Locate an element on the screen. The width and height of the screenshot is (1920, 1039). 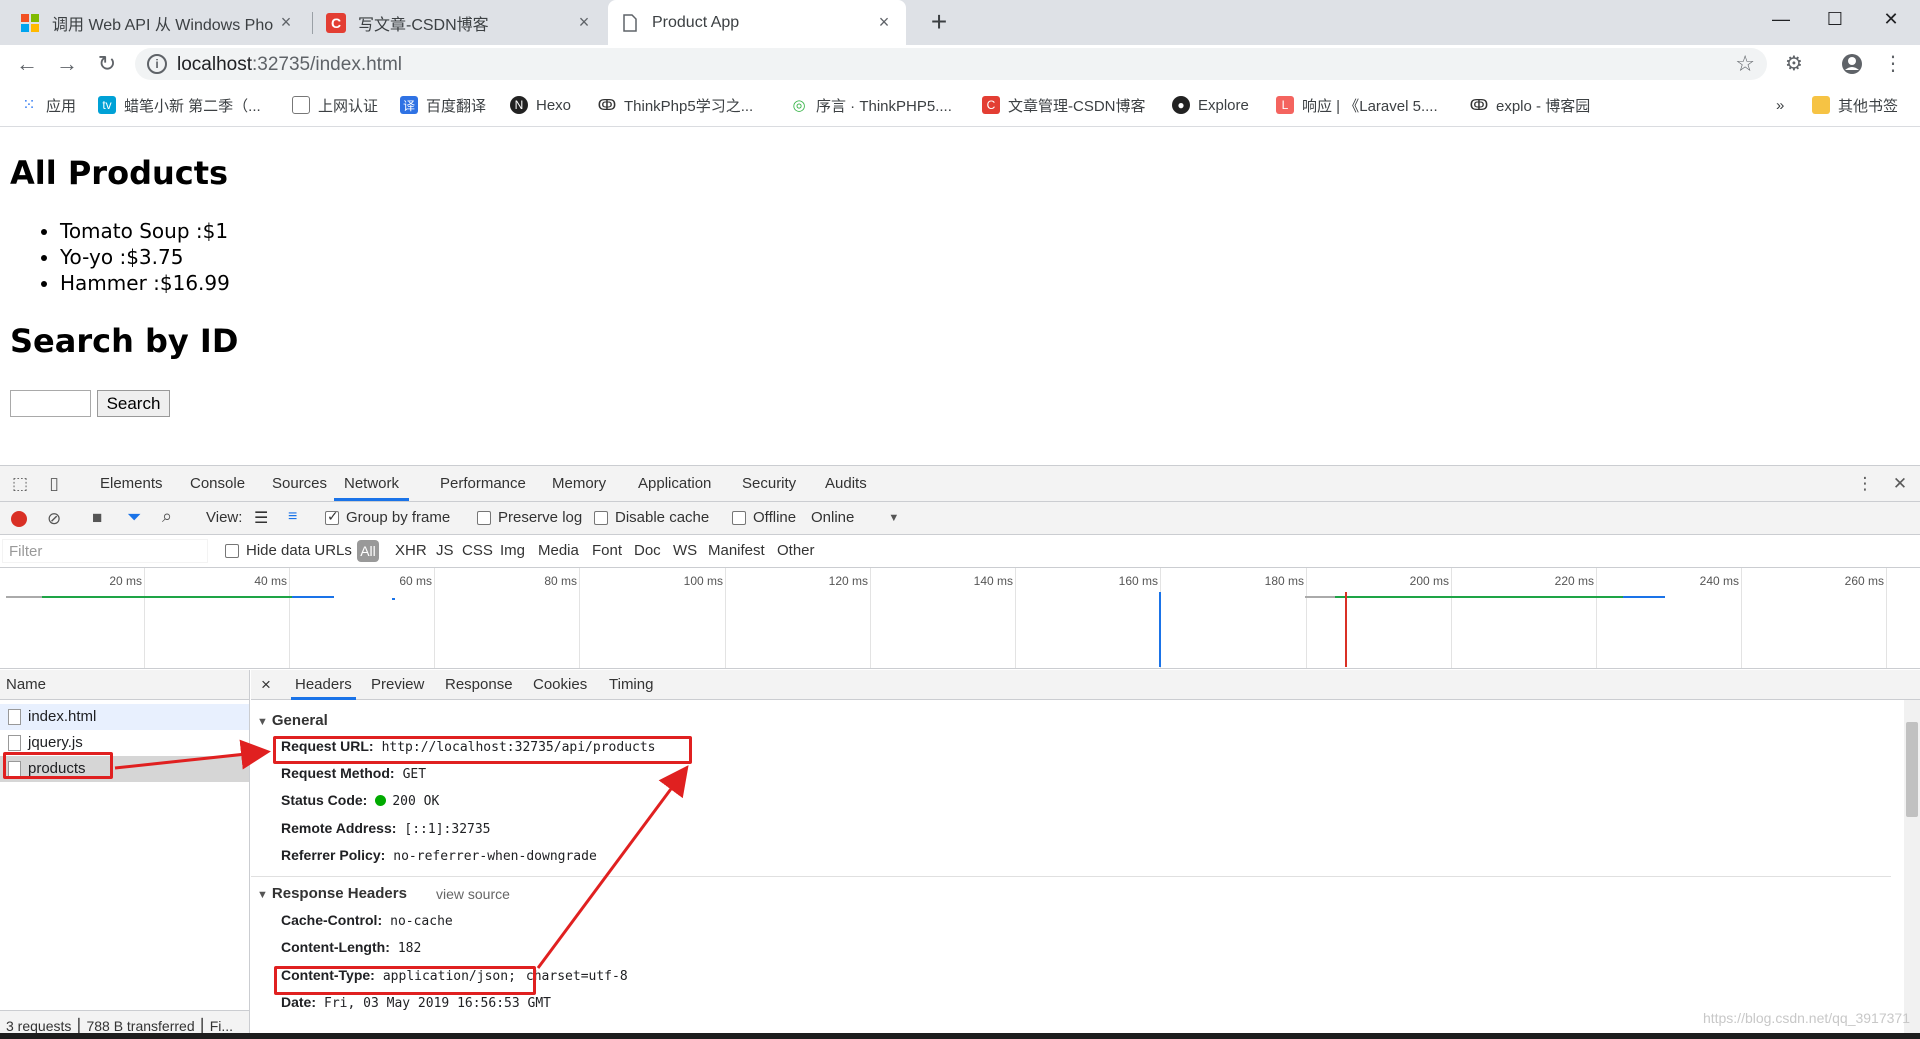
arrow-to-request-url is located at coordinates (192, 754).